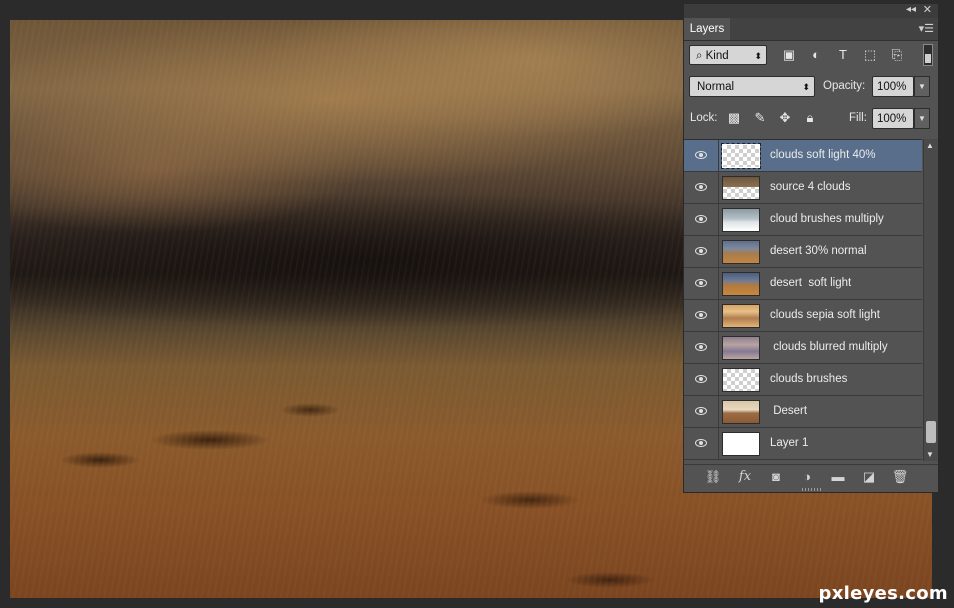 This screenshot has width=954, height=608. I want to click on image-filter-icon: ▣, so click(789, 55).